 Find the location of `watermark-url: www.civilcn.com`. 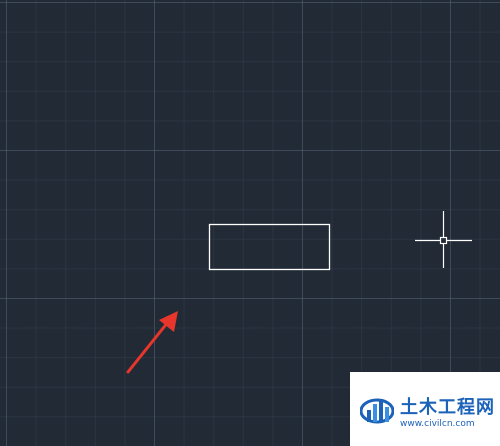

watermark-url: www.civilcn.com is located at coordinates (437, 423).